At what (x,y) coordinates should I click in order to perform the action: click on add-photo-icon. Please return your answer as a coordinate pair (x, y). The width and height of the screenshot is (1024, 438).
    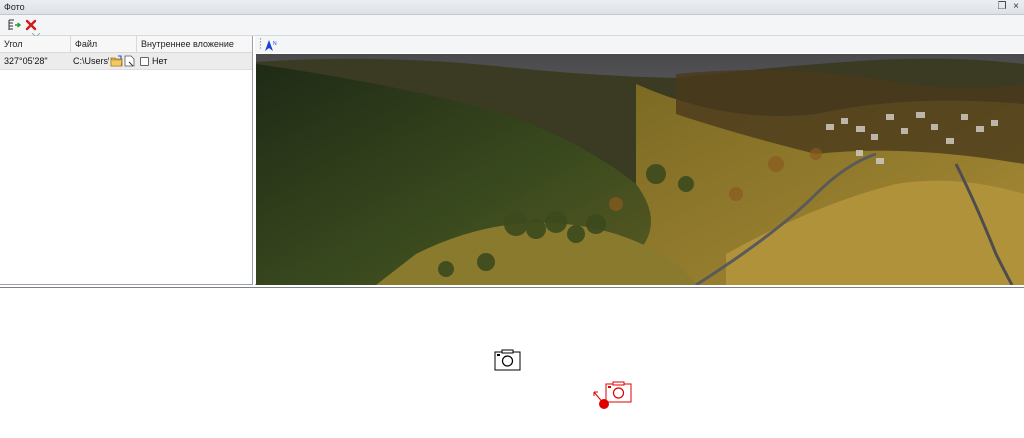
    Looking at the image, I should click on (14, 24).